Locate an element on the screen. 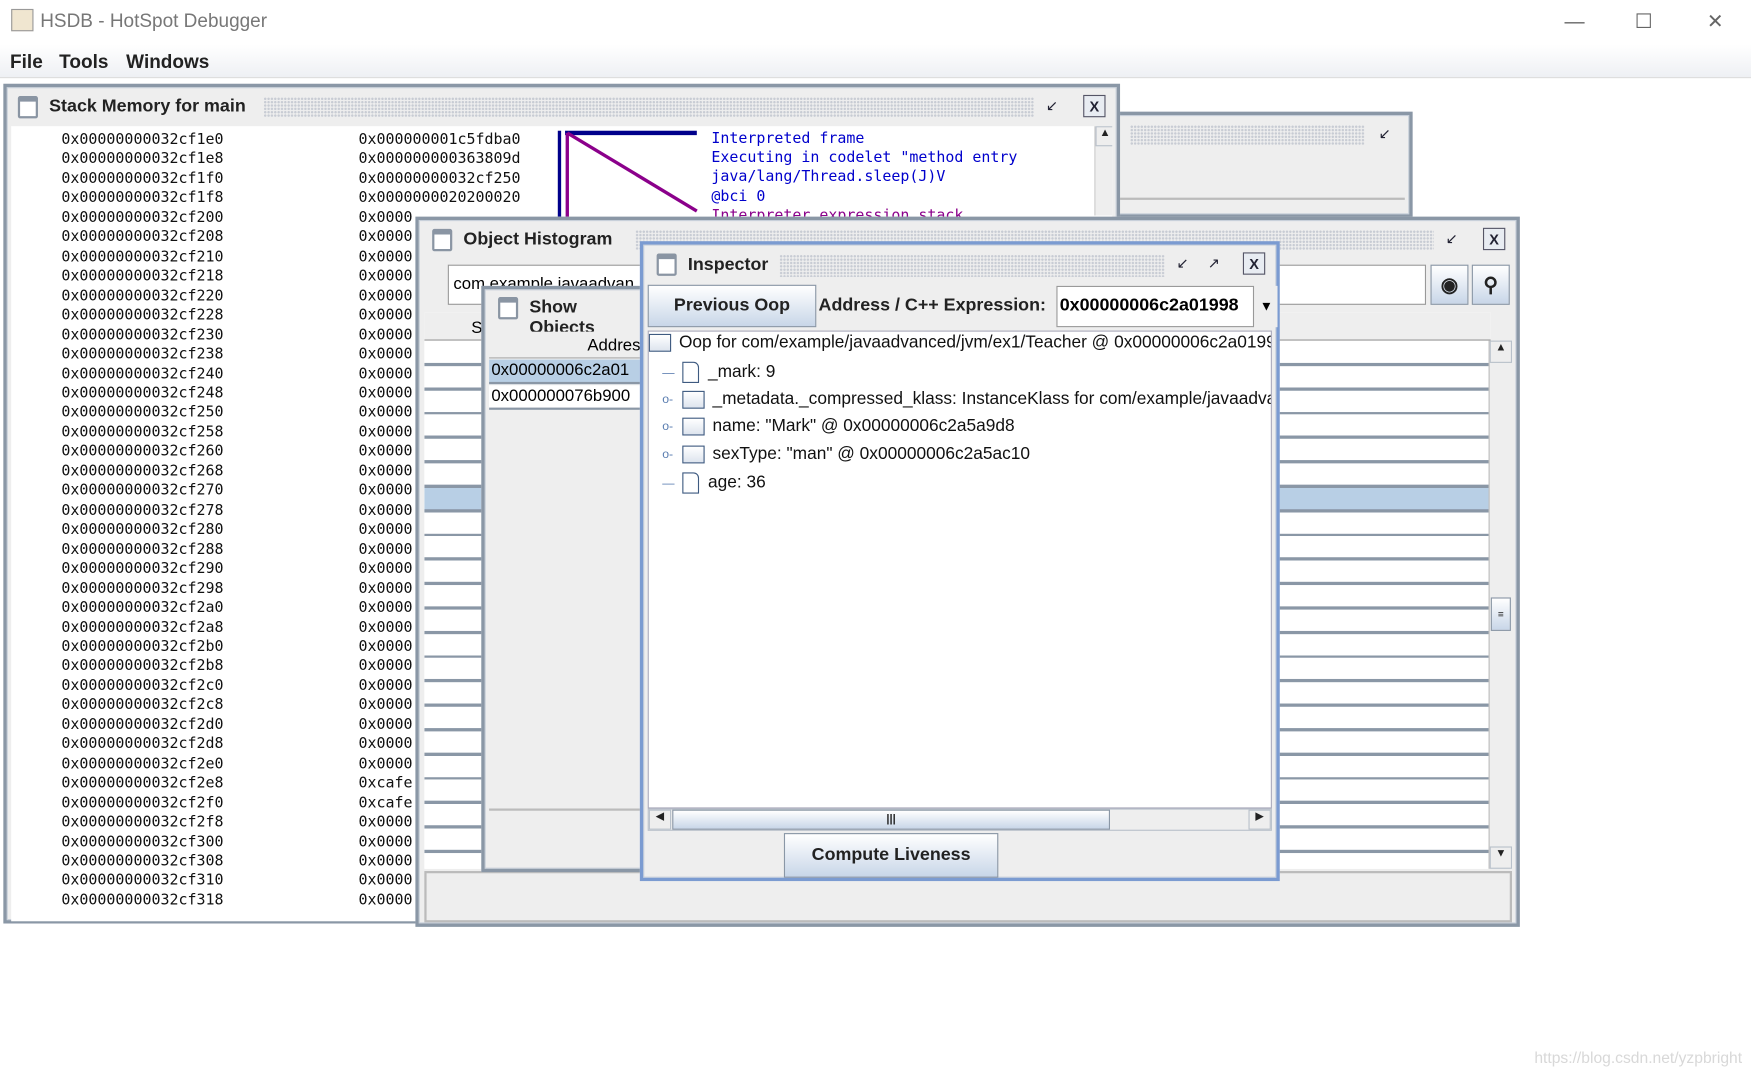 The width and height of the screenshot is (1751, 1073). app-title-bar: HSDB - HotSpot Debugger — ☐ ✕ is located at coordinates (875, 21).